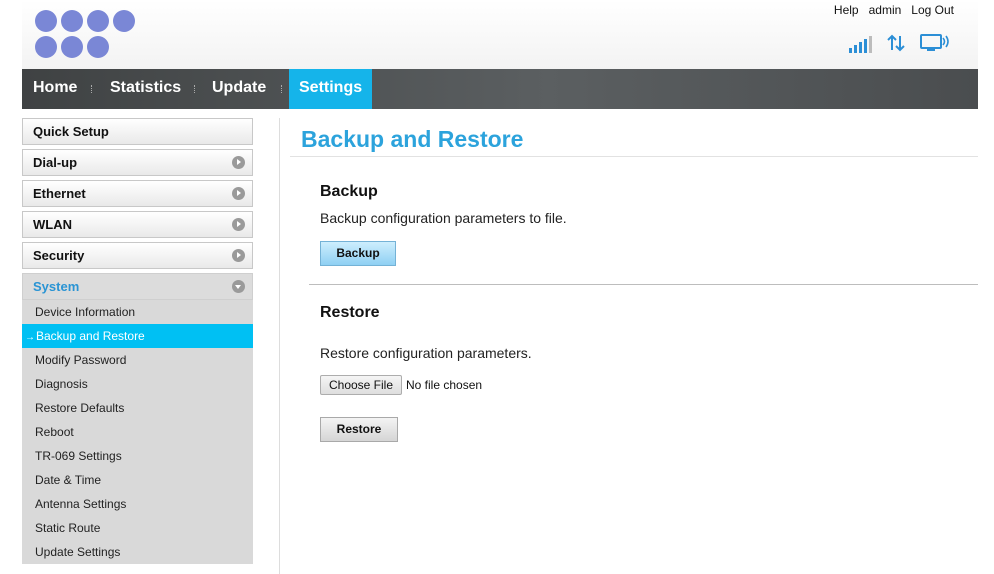  What do you see at coordinates (137, 224) in the screenshot?
I see `menu-wlan: WLAN` at bounding box center [137, 224].